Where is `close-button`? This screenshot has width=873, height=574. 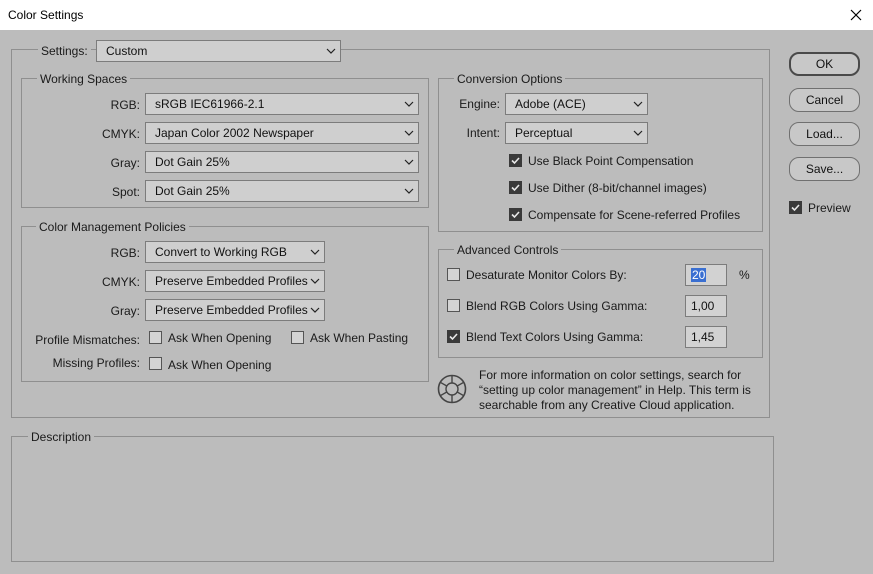
close-button is located at coordinates (856, 15).